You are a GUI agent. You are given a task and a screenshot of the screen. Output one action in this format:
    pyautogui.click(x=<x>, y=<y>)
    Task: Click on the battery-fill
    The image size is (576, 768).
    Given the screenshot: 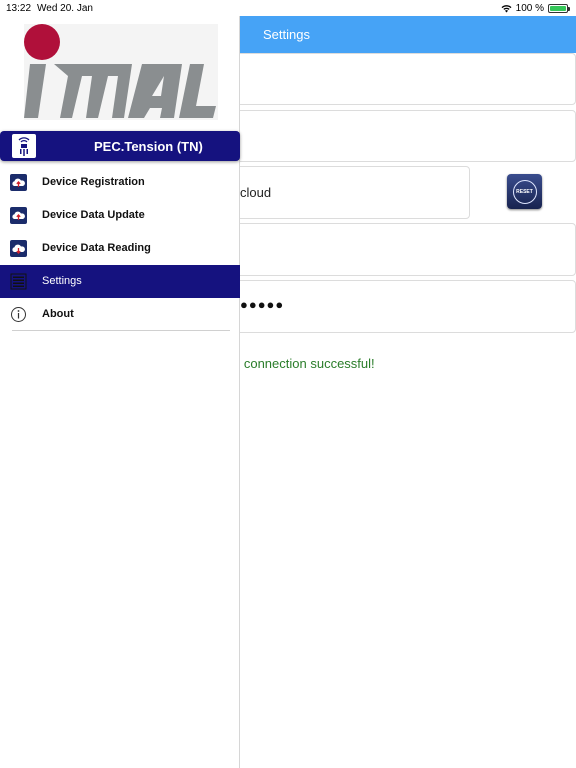 What is the action you would take?
    pyautogui.click(x=558, y=8)
    